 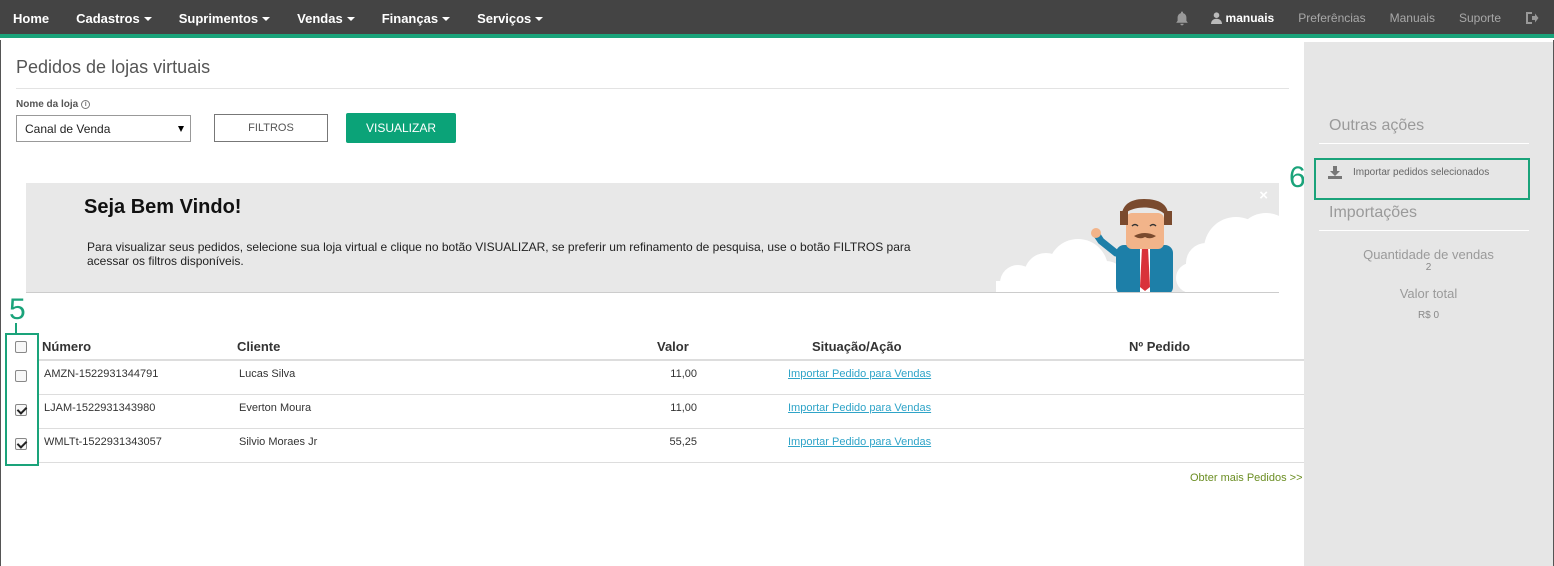 I want to click on total-value: R$ 0, so click(x=1428, y=315).